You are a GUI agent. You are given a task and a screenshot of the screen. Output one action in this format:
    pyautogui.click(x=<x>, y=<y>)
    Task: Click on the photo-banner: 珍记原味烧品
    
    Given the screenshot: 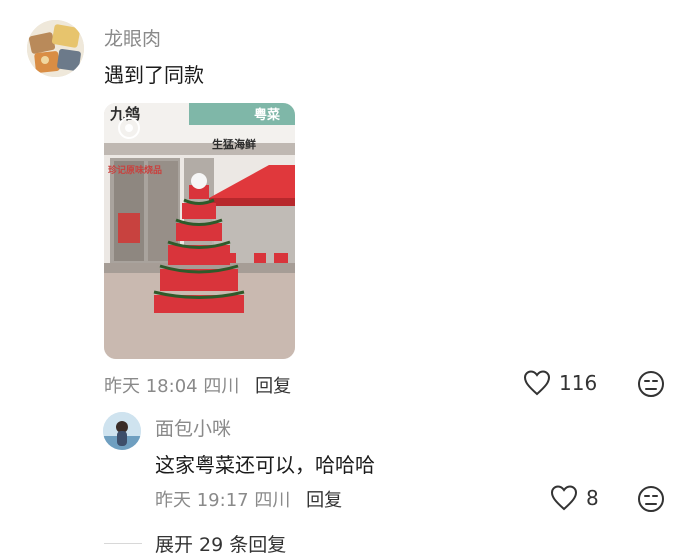 What is the action you would take?
    pyautogui.click(x=135, y=170)
    